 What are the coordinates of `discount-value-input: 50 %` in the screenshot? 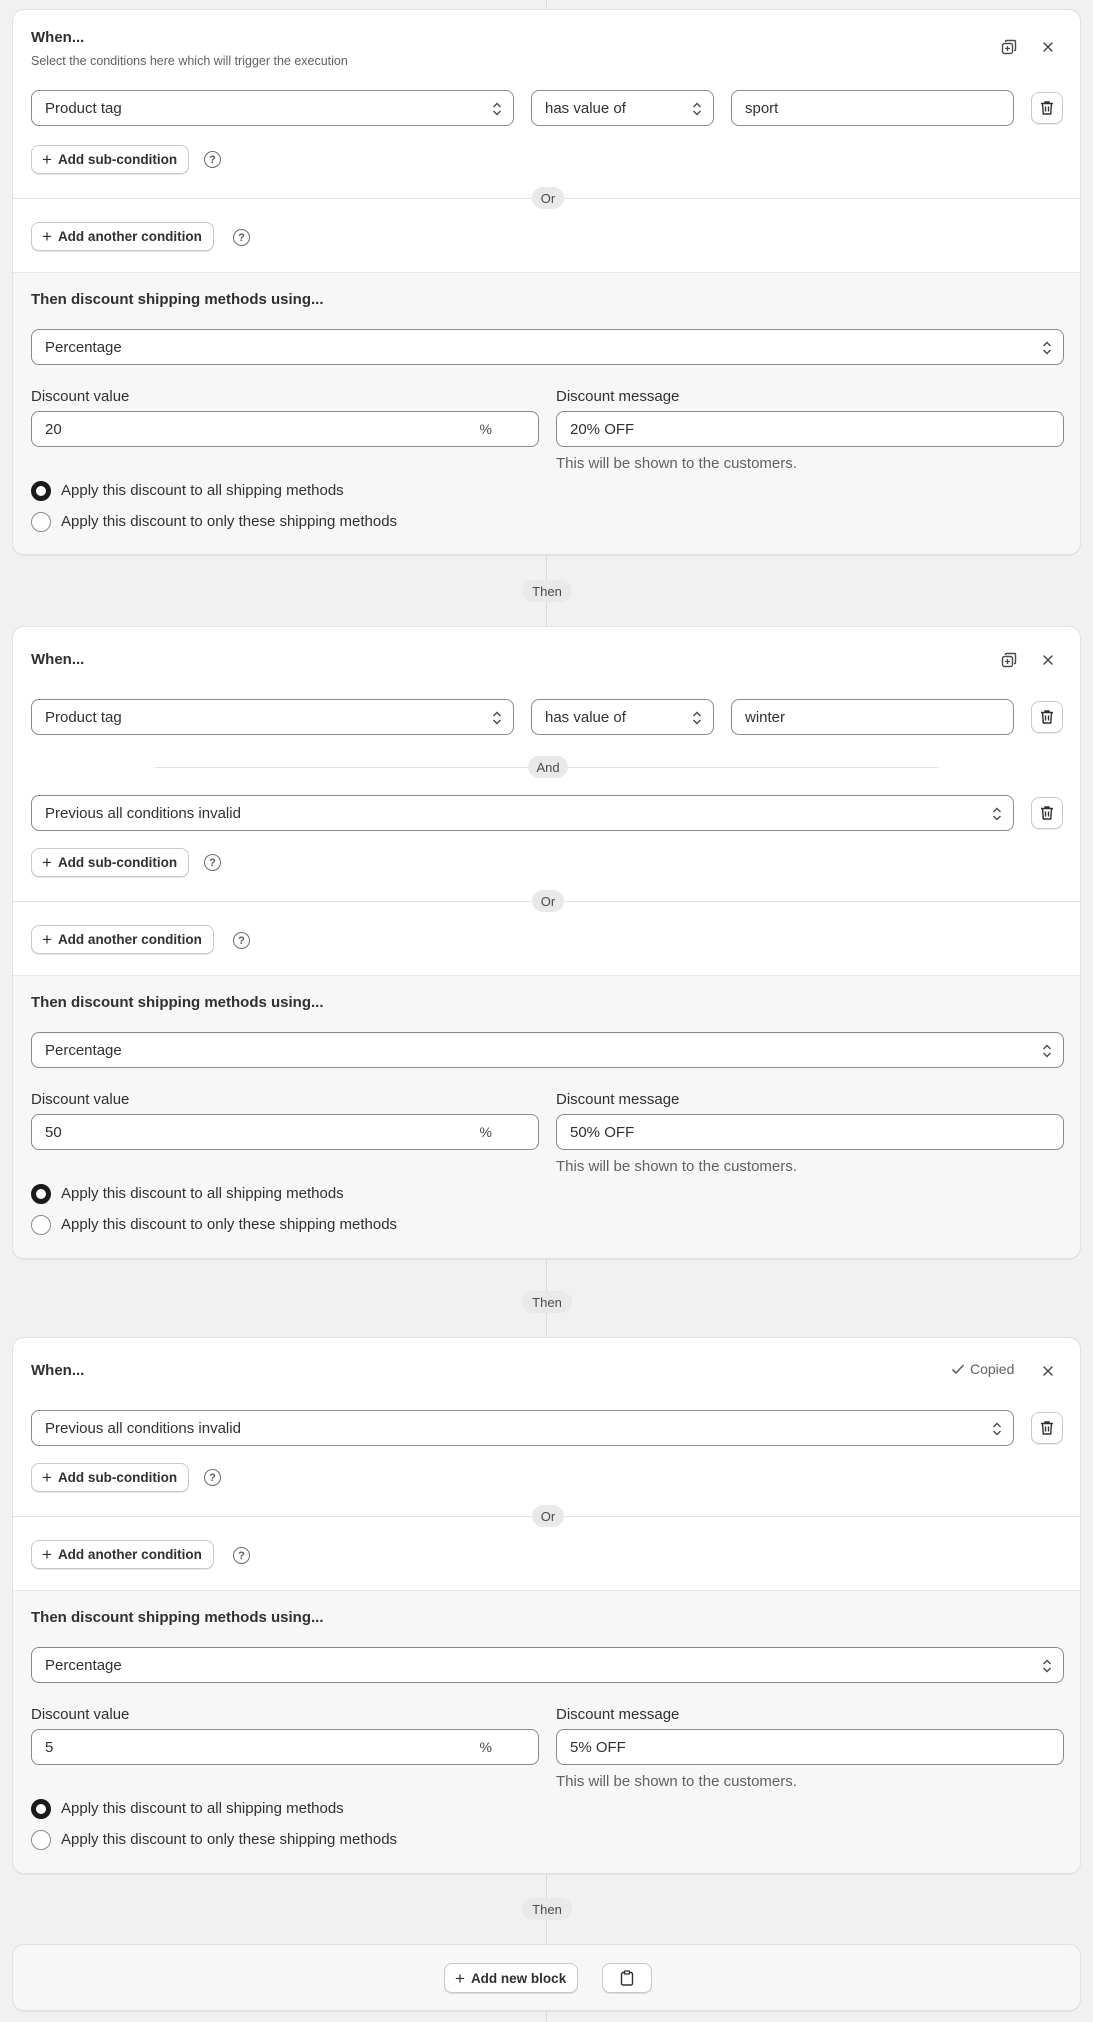 It's located at (285, 1132).